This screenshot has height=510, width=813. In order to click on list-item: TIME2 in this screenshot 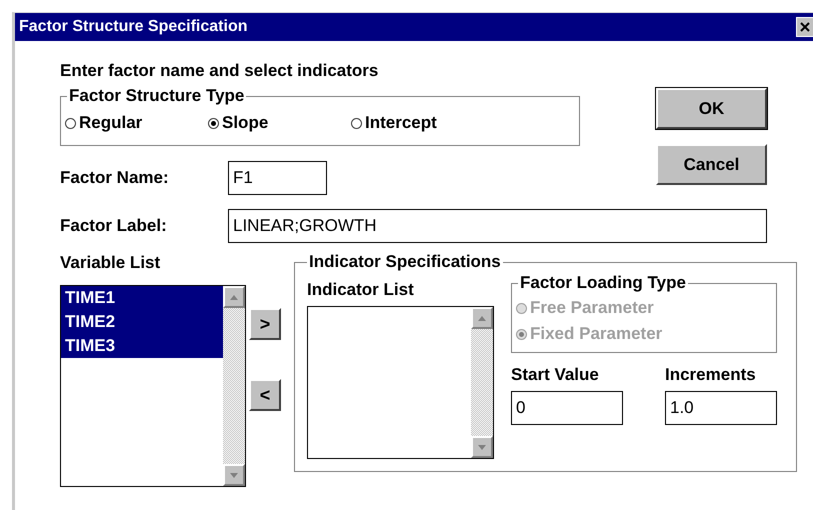, I will do `click(142, 322)`.